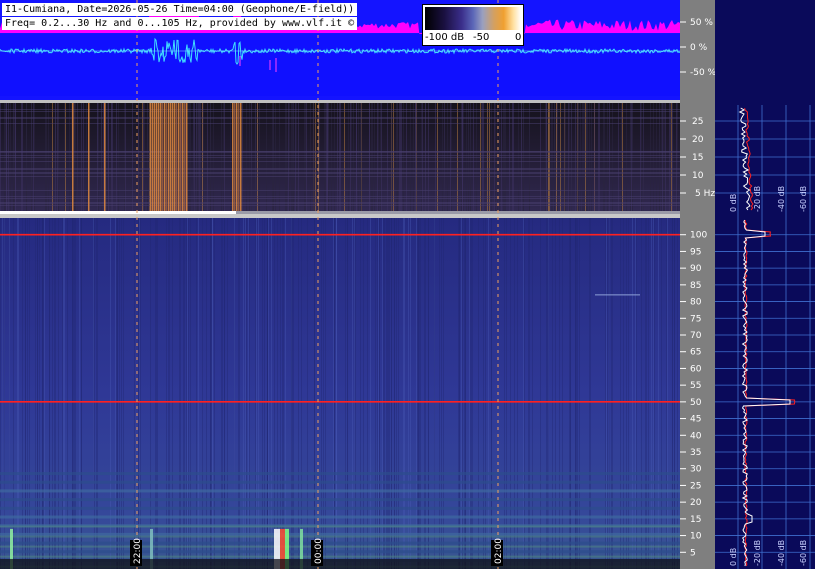 This screenshot has height=569, width=815. I want to click on waveform-tick-label: 0 %, so click(699, 48).